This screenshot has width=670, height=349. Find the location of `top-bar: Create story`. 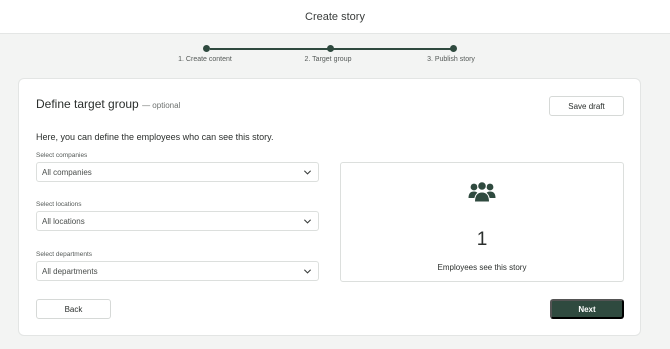

top-bar: Create story is located at coordinates (335, 17).